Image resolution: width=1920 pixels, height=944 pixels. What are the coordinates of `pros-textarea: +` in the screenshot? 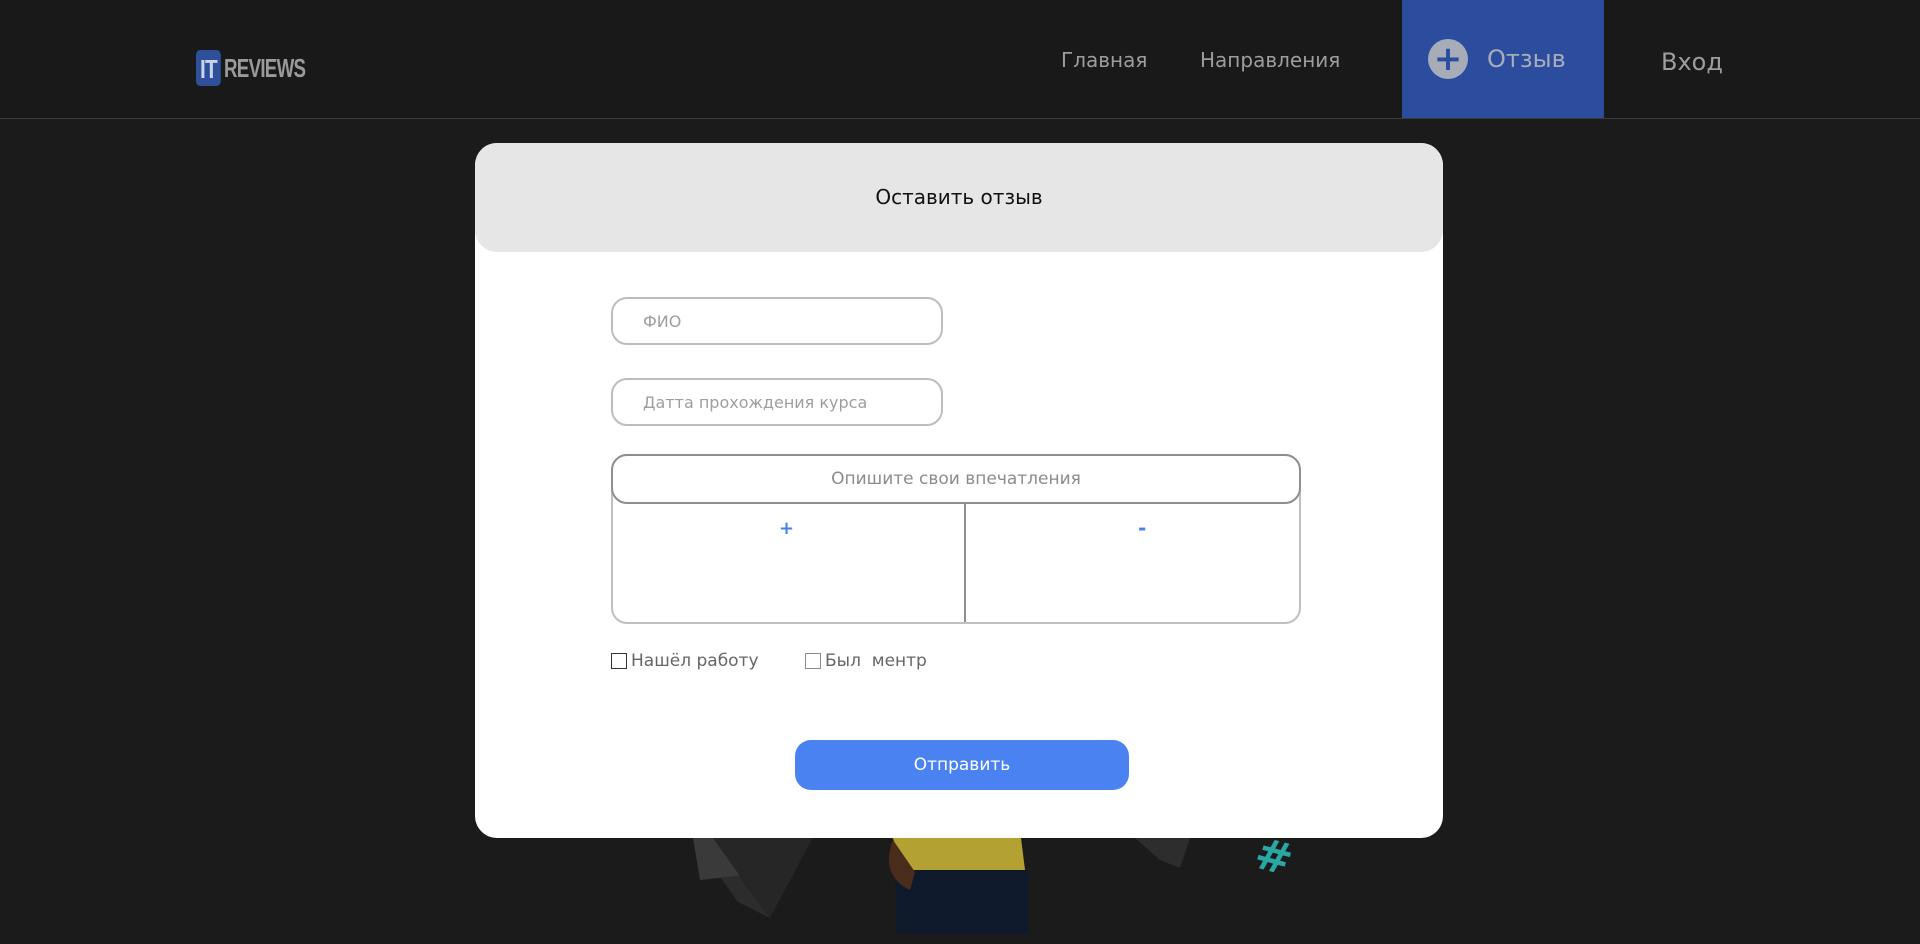 It's located at (788, 563).